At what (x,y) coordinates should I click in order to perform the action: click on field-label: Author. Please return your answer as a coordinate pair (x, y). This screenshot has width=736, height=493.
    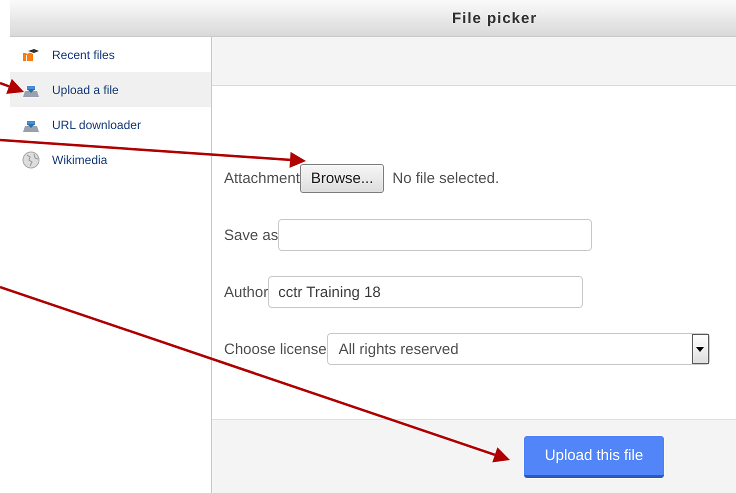
    Looking at the image, I should click on (246, 292).